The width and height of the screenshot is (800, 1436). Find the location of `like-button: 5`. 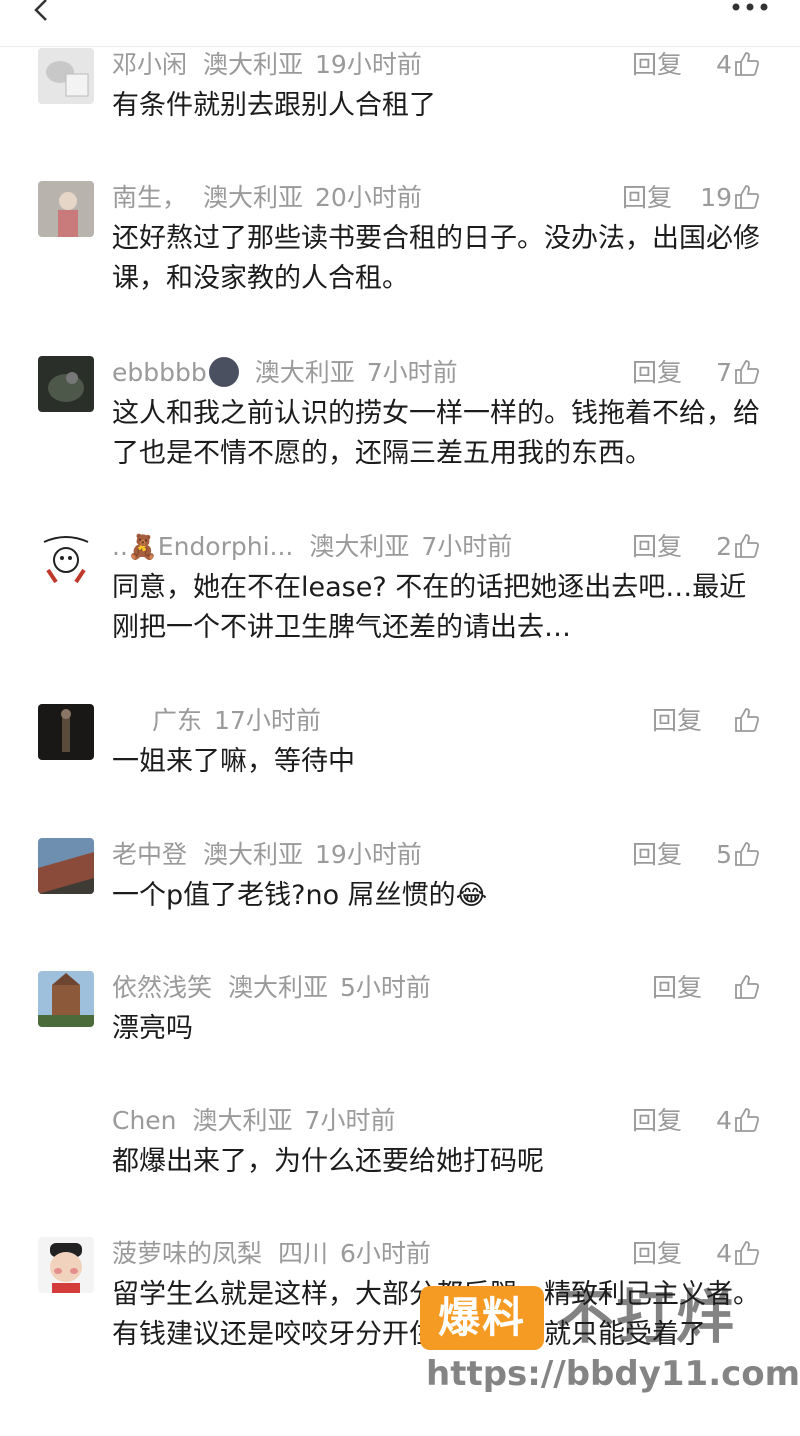

like-button: 5 is located at coordinates (738, 855).